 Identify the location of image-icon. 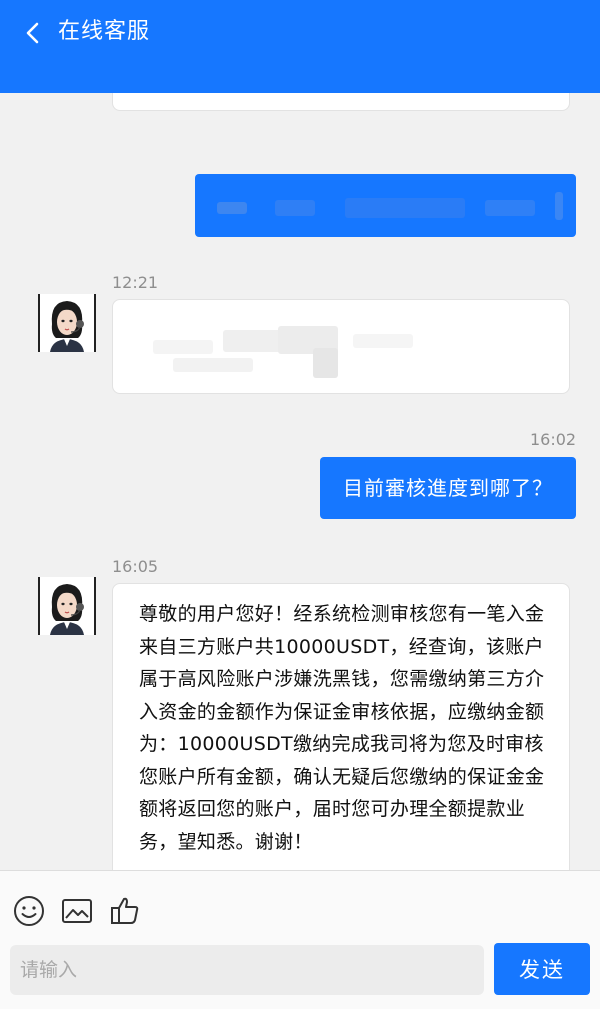
(77, 911).